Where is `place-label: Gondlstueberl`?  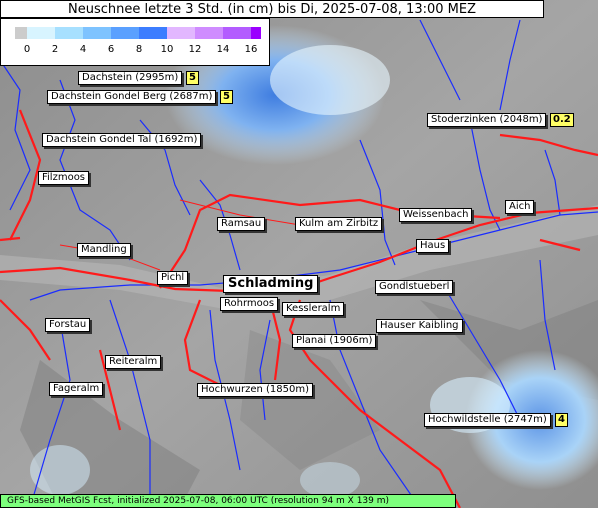 place-label: Gondlstueberl is located at coordinates (414, 287).